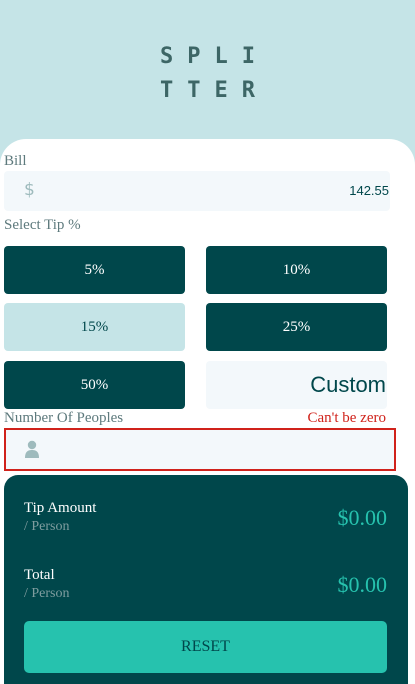  Describe the element at coordinates (94, 385) in the screenshot. I see `tip-button-50: 50%` at that location.